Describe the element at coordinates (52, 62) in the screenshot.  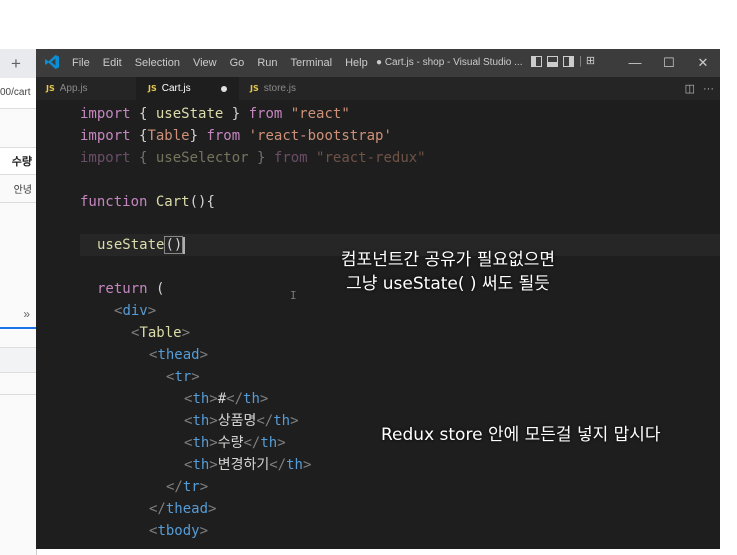
I see `vscode-logo-icon` at that location.